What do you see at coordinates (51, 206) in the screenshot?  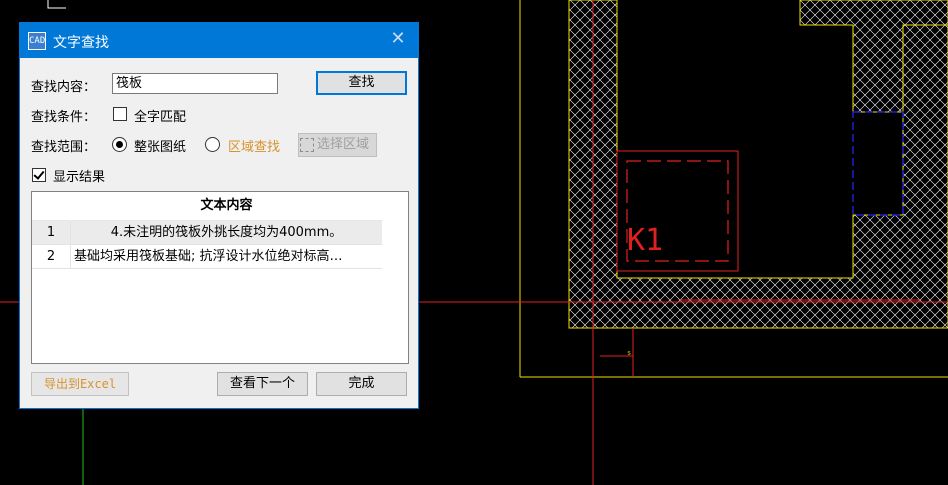 I see `index-column-header` at bounding box center [51, 206].